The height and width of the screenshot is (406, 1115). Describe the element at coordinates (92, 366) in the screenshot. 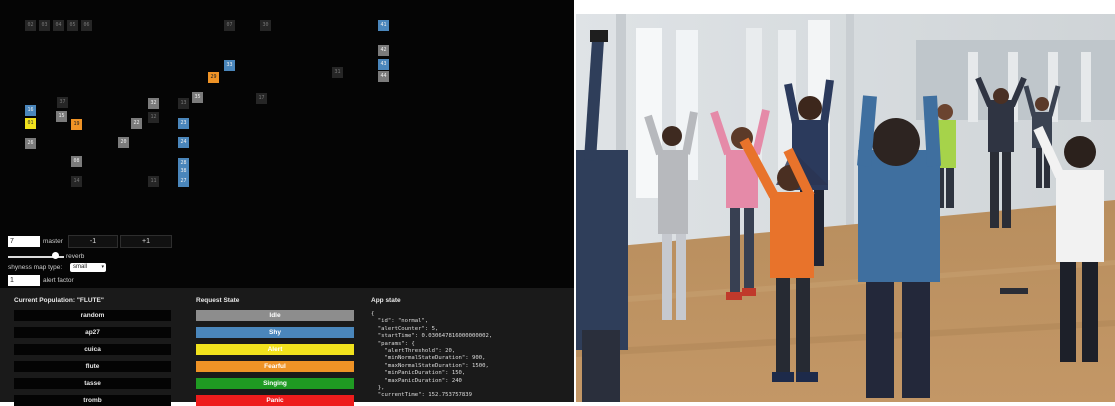

I see `population-item-button: flute` at that location.